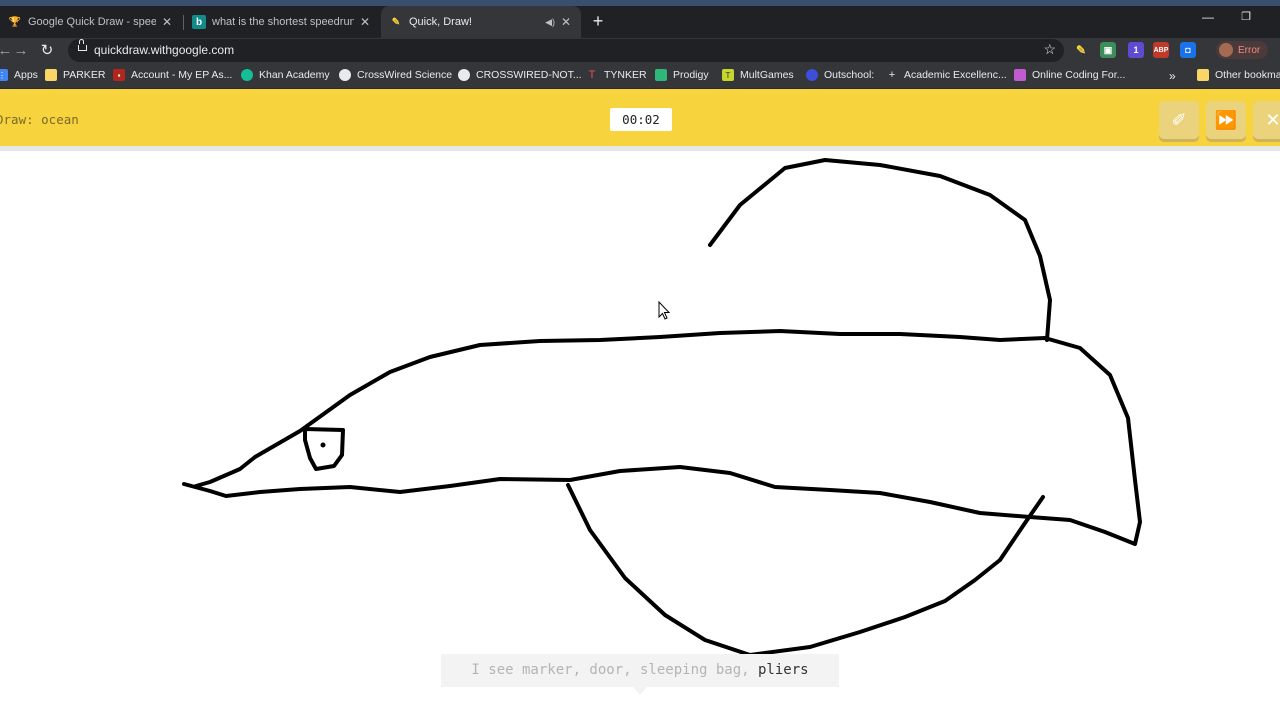  I want to click on bookmark-parker: PARKER, so click(75, 75).